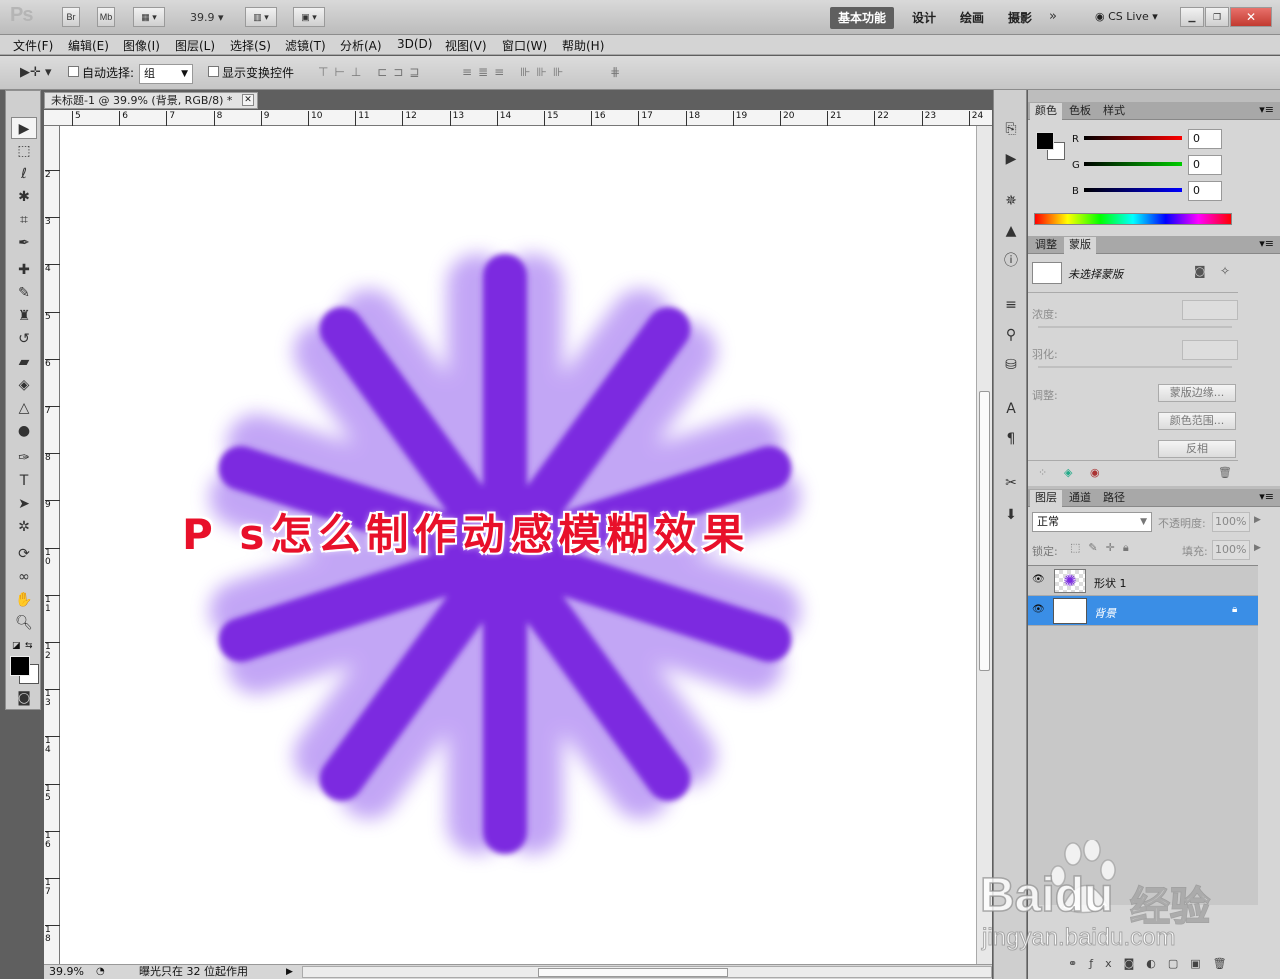  I want to click on brush-tool-icon: ✎, so click(24, 293).